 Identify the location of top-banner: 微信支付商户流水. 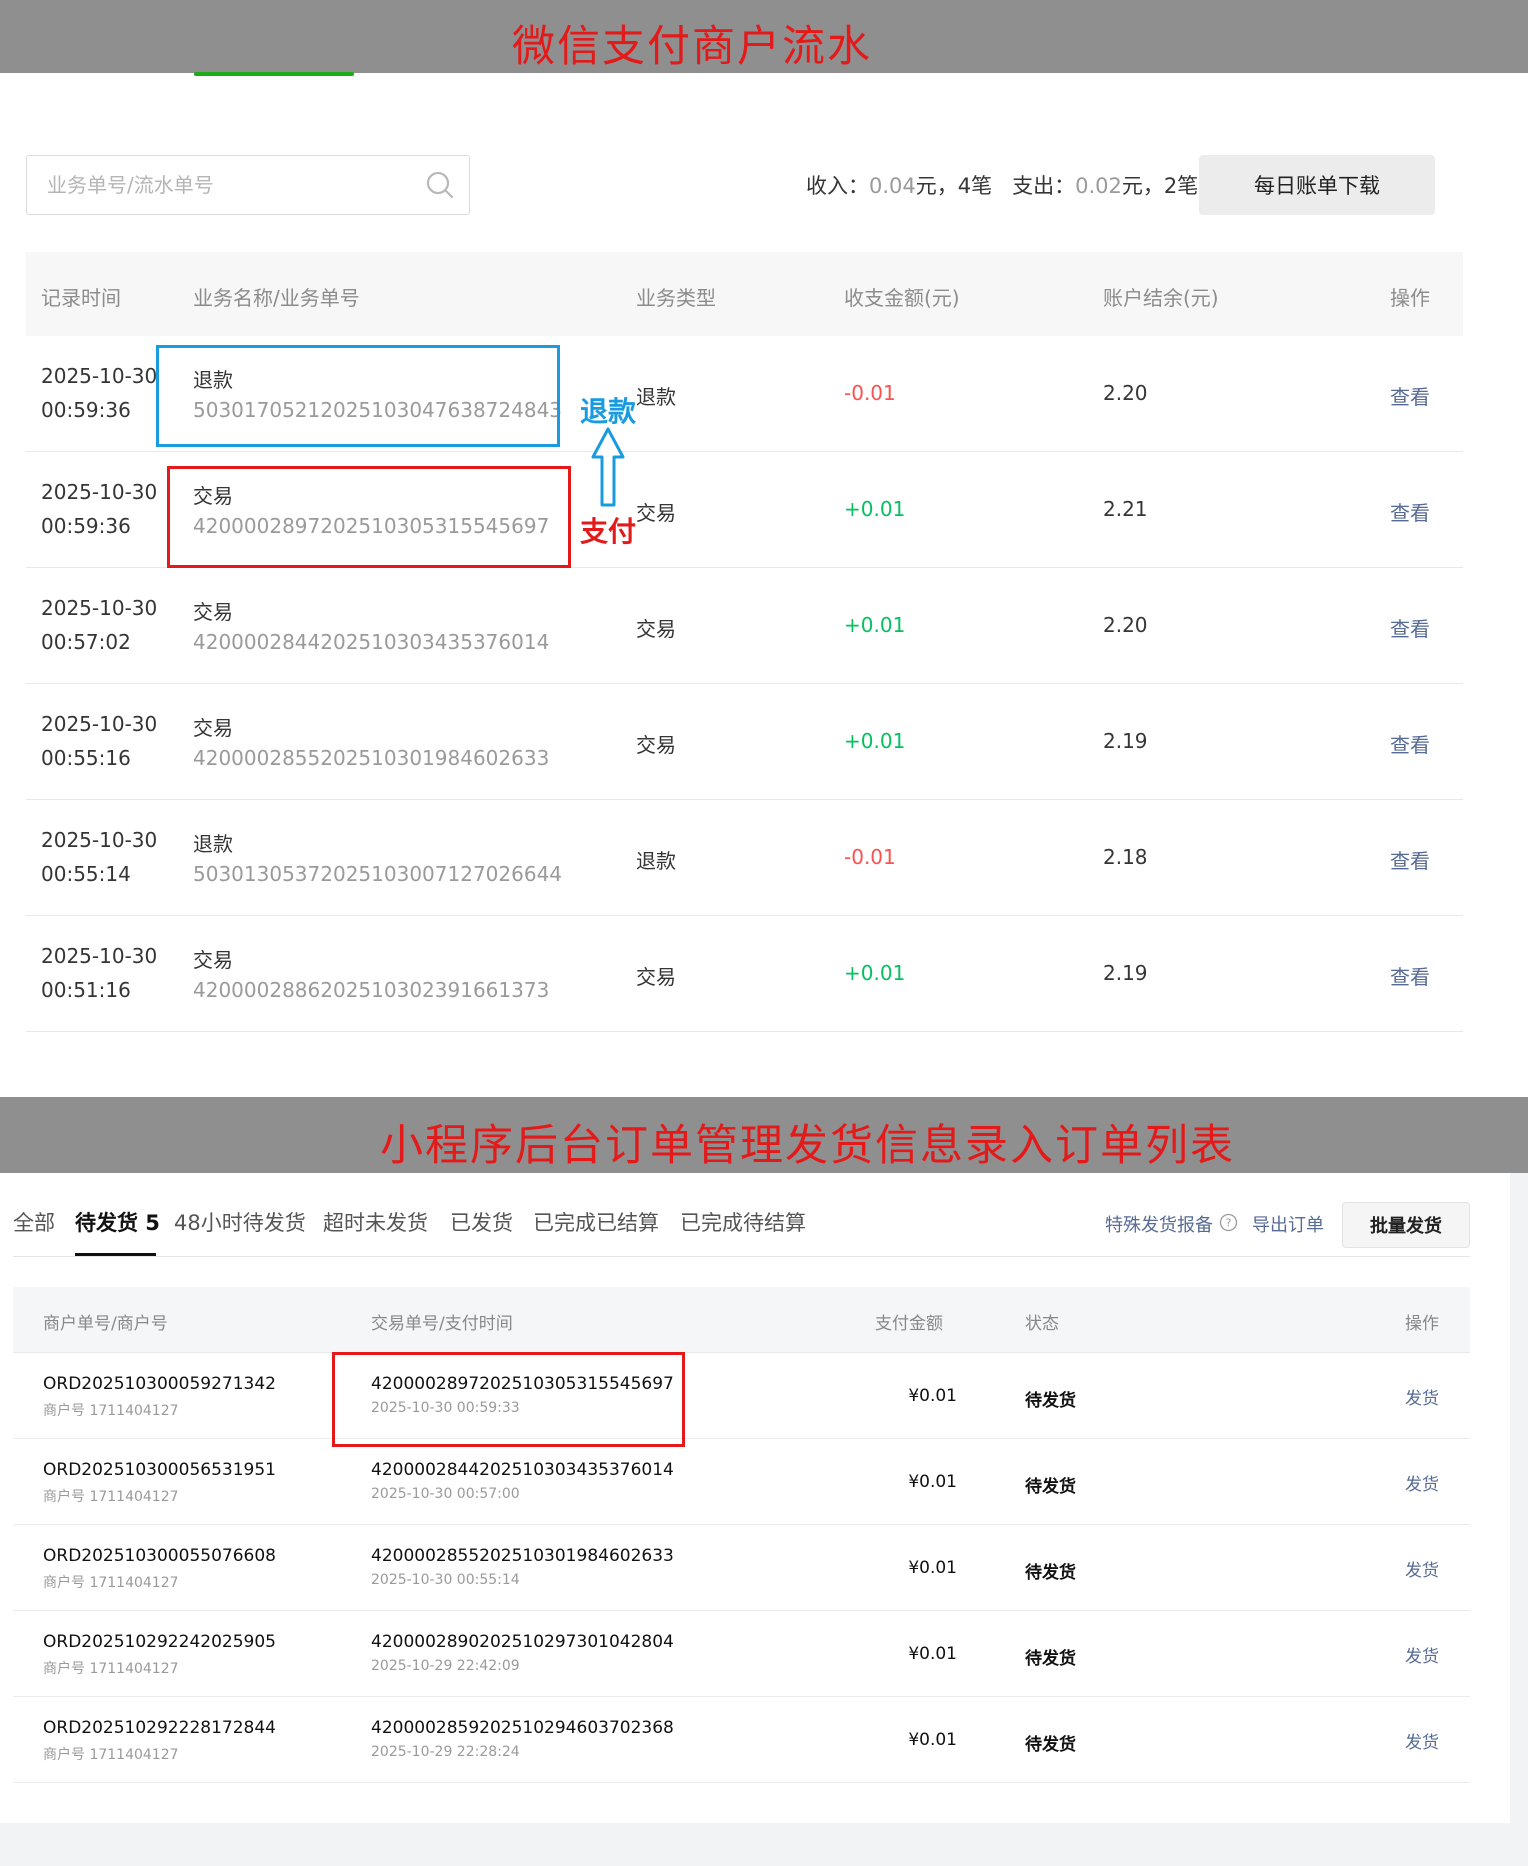
(764, 36).